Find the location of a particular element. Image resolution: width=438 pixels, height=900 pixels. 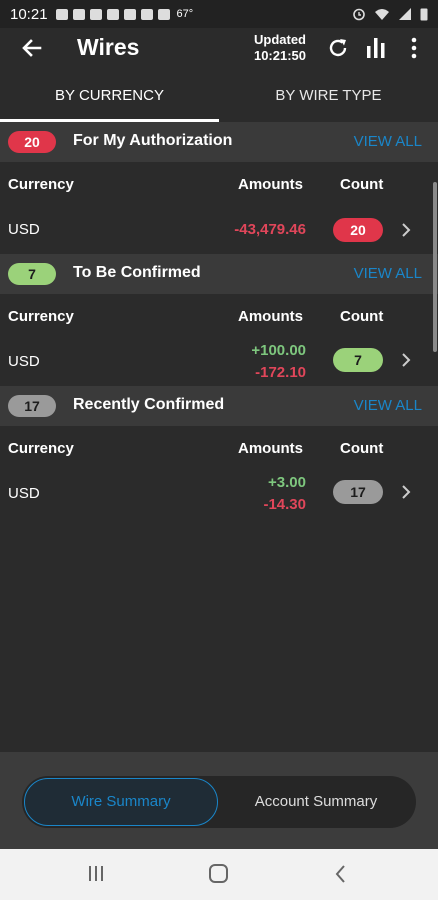

more-vertical-icon is located at coordinates (414, 48).